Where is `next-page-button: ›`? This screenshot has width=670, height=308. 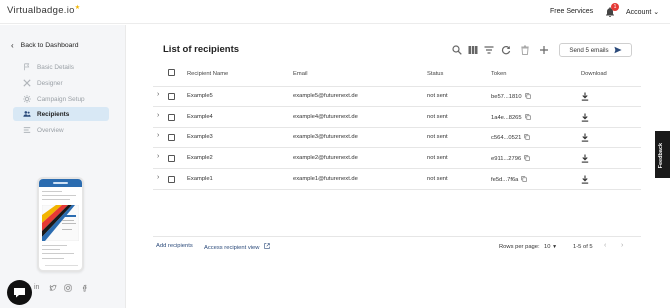 next-page-button: › is located at coordinates (622, 245).